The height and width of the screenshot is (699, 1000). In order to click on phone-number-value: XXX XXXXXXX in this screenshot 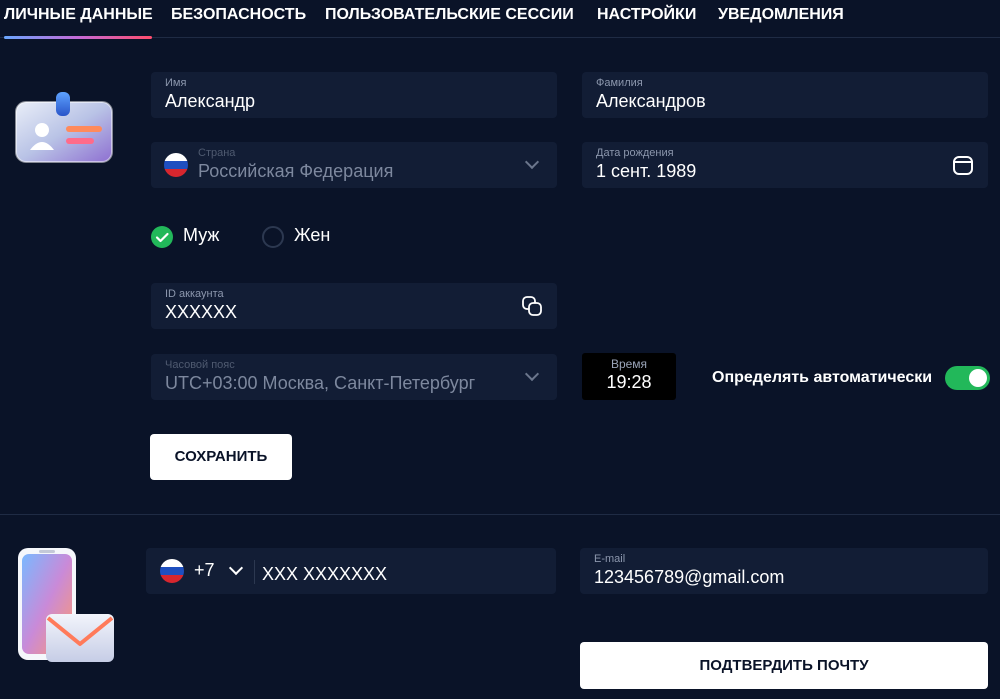, I will do `click(324, 574)`.